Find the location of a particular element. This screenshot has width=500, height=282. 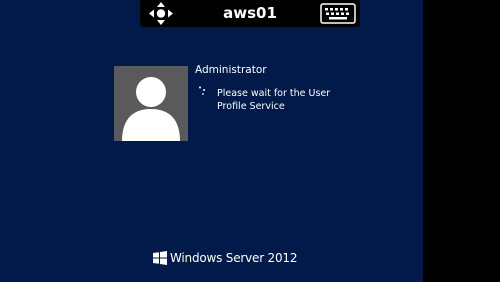

host-name: aws01 is located at coordinates (250, 13).